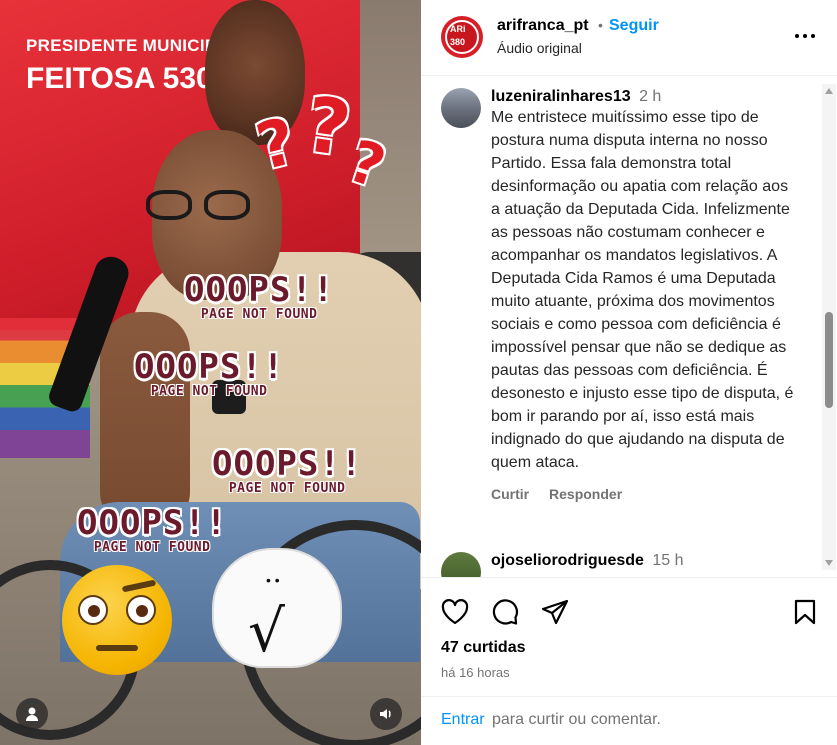 Image resolution: width=837 pixels, height=745 pixels. Describe the element at coordinates (505, 612) in the screenshot. I see `comment-icon` at that location.